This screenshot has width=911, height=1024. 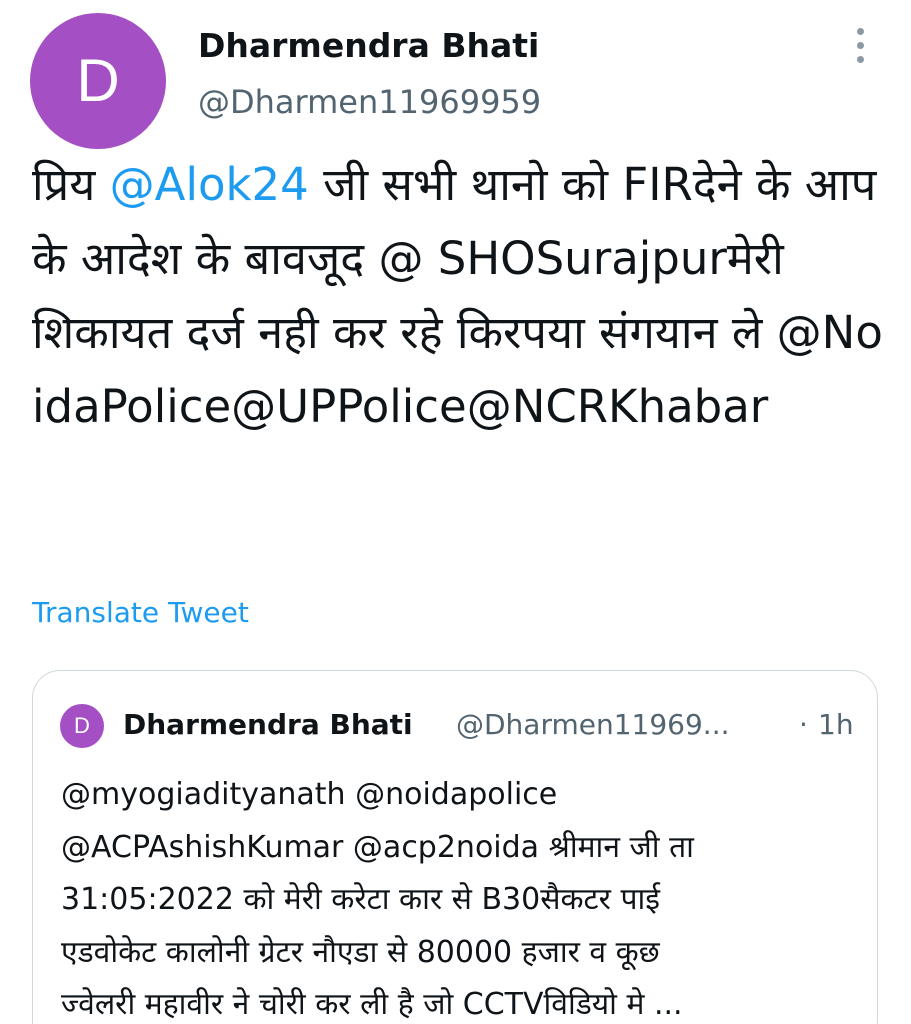 I want to click on mention-link: @Alok24, so click(x=209, y=184).